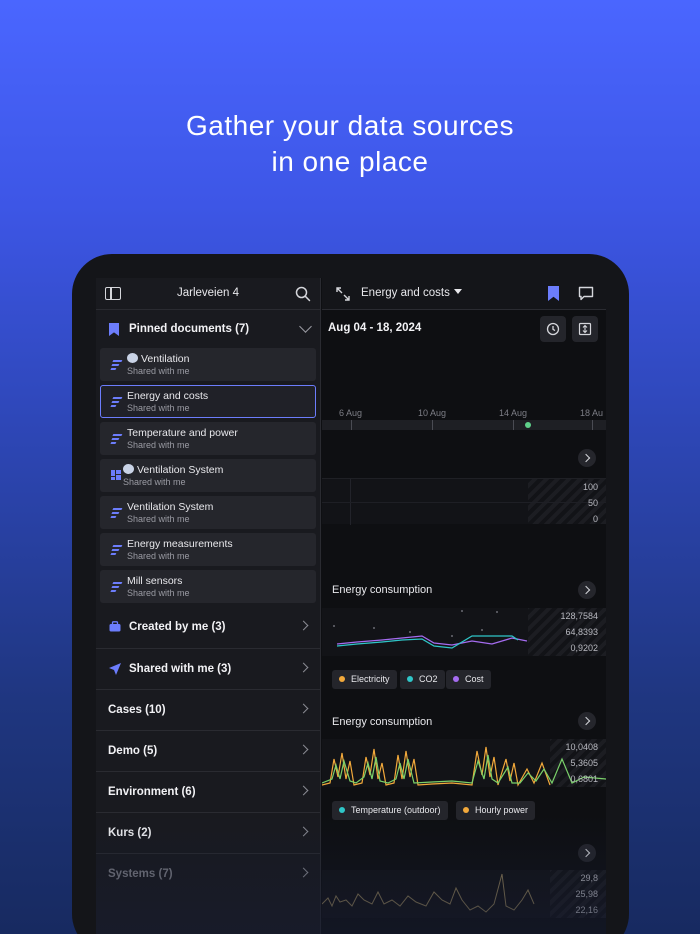 The height and width of the screenshot is (934, 700). What do you see at coordinates (464, 632) in the screenshot?
I see `energy-line-chart: 128,7584 64,8393 0,9202` at bounding box center [464, 632].